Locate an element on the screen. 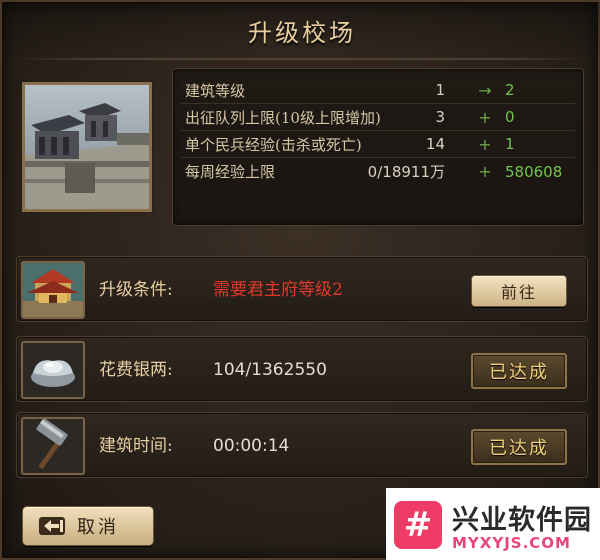 This screenshot has width=600, height=560. silver-ingot-icon is located at coordinates (53, 370).